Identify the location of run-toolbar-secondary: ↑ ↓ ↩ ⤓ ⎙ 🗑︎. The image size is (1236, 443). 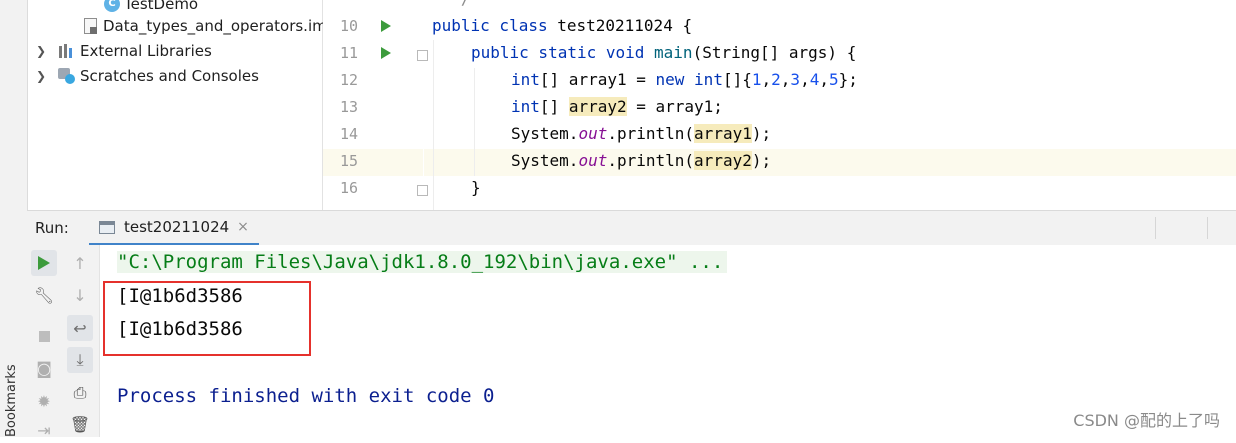
(81, 341).